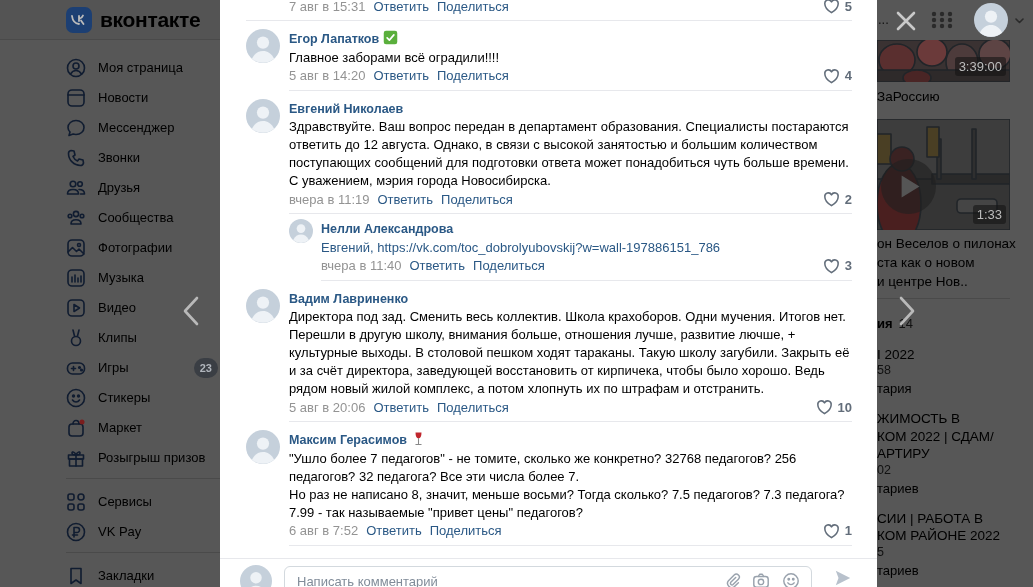 The width and height of the screenshot is (1033, 587). Describe the element at coordinates (76, 278) in the screenshot. I see `music-icon` at that location.